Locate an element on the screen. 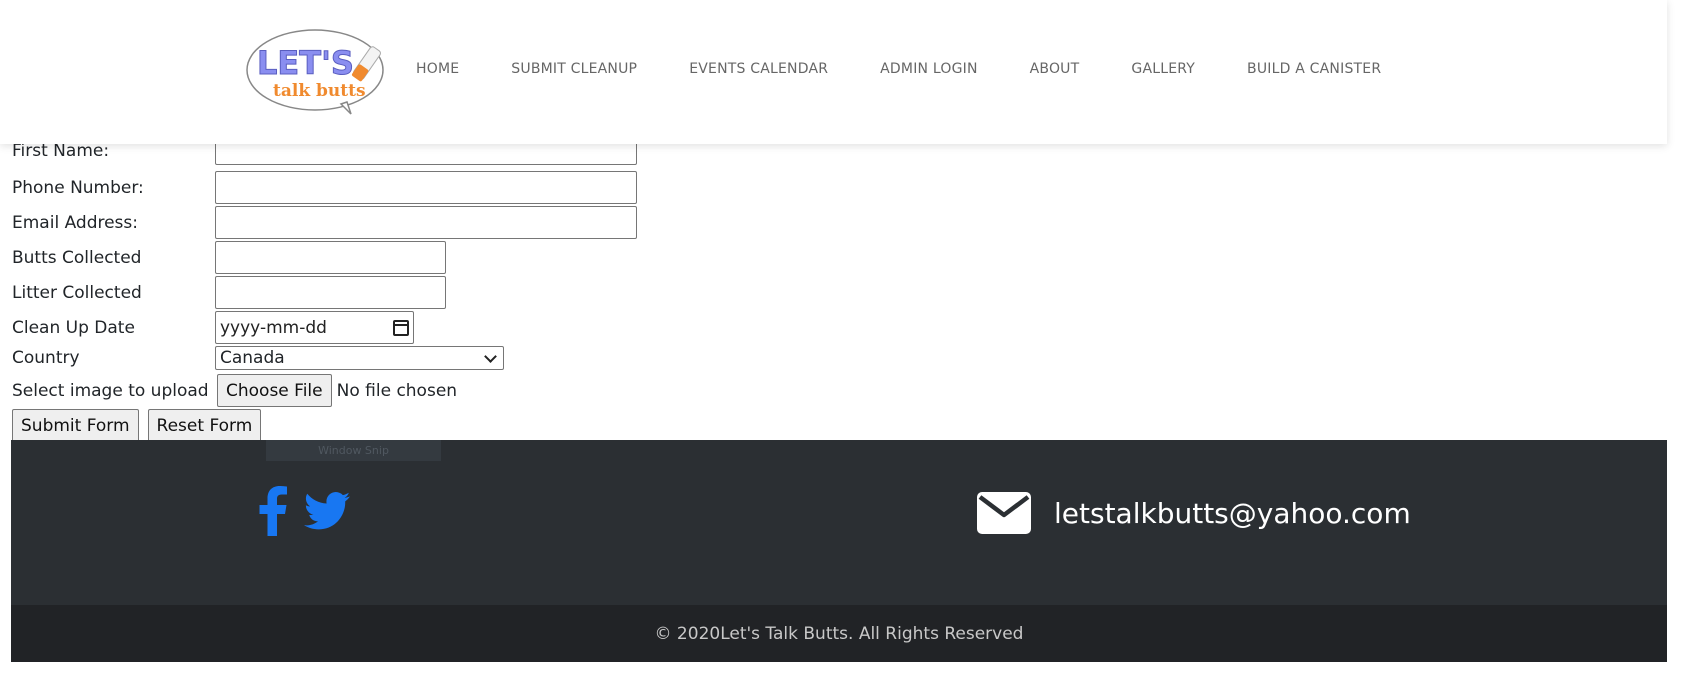 Image resolution: width=1683 pixels, height=681 pixels. date-row: Clean Up Date yyyy-mm-dd is located at coordinates (213, 327).